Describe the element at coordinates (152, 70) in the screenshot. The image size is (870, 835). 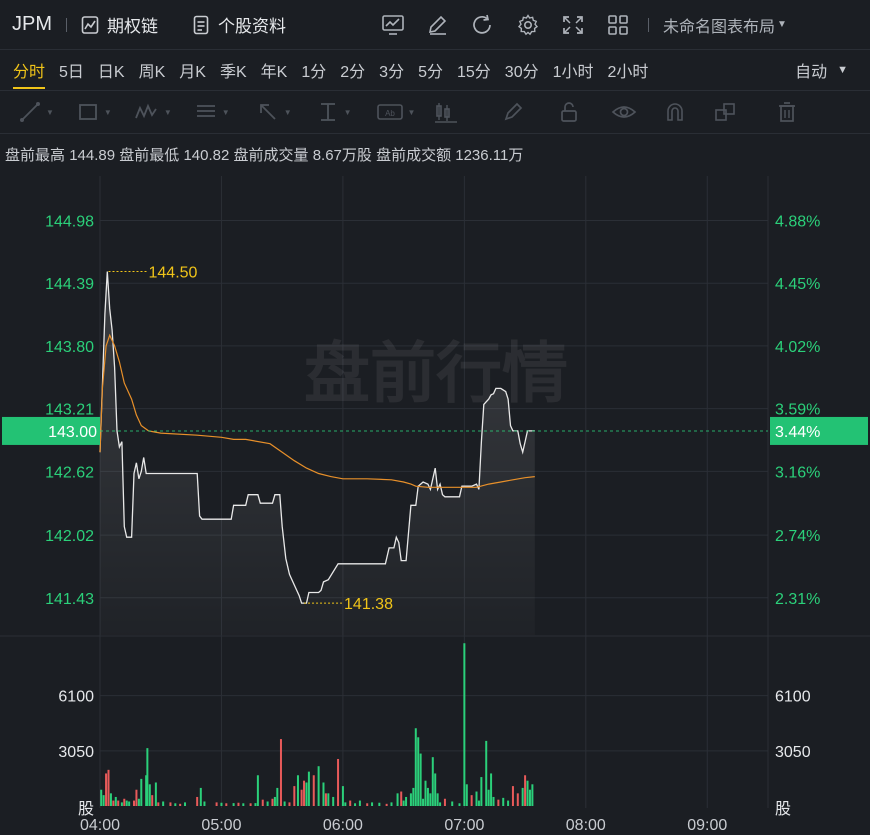
I see `period-tab: 周K` at that location.